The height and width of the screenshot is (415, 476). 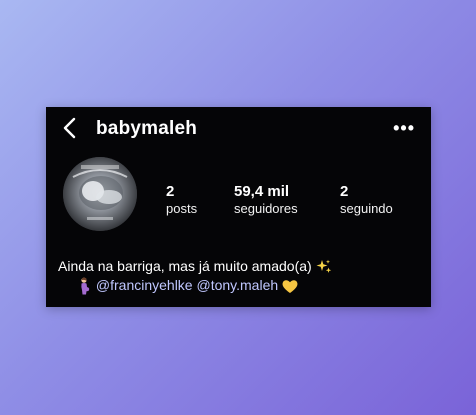 What do you see at coordinates (144, 285) in the screenshot?
I see `mention-link-francinyehlke: @francinyehlke` at bounding box center [144, 285].